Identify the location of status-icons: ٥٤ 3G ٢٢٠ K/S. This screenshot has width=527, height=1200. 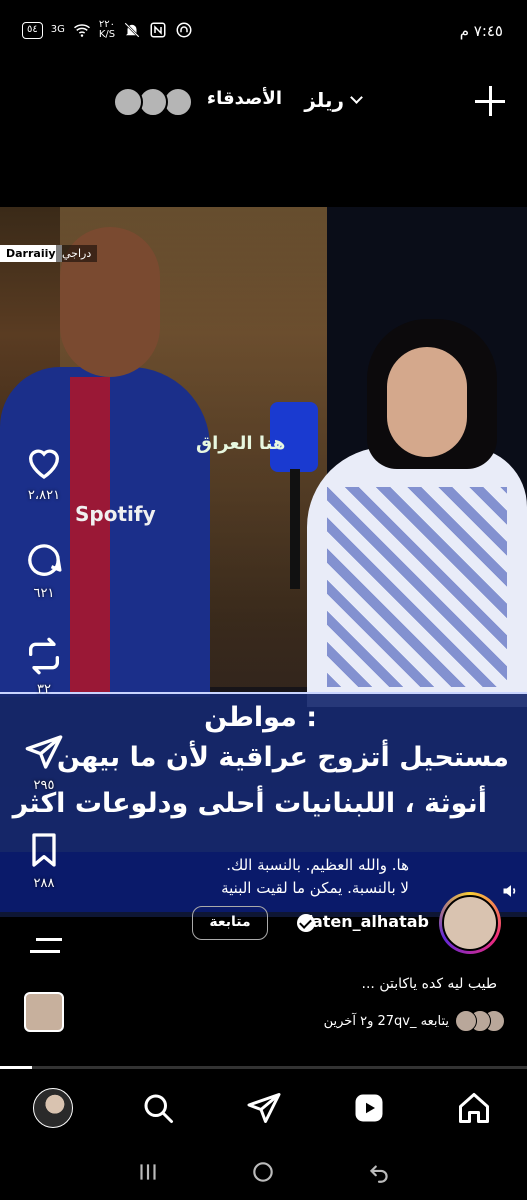
(107, 30).